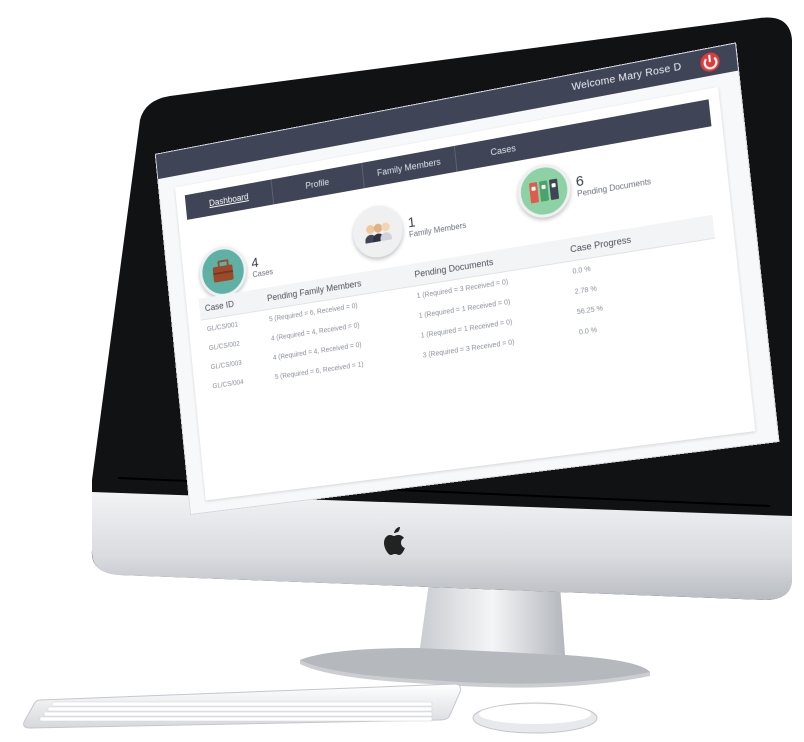  What do you see at coordinates (378, 231) in the screenshot?
I see `people-icon-circle` at bounding box center [378, 231].